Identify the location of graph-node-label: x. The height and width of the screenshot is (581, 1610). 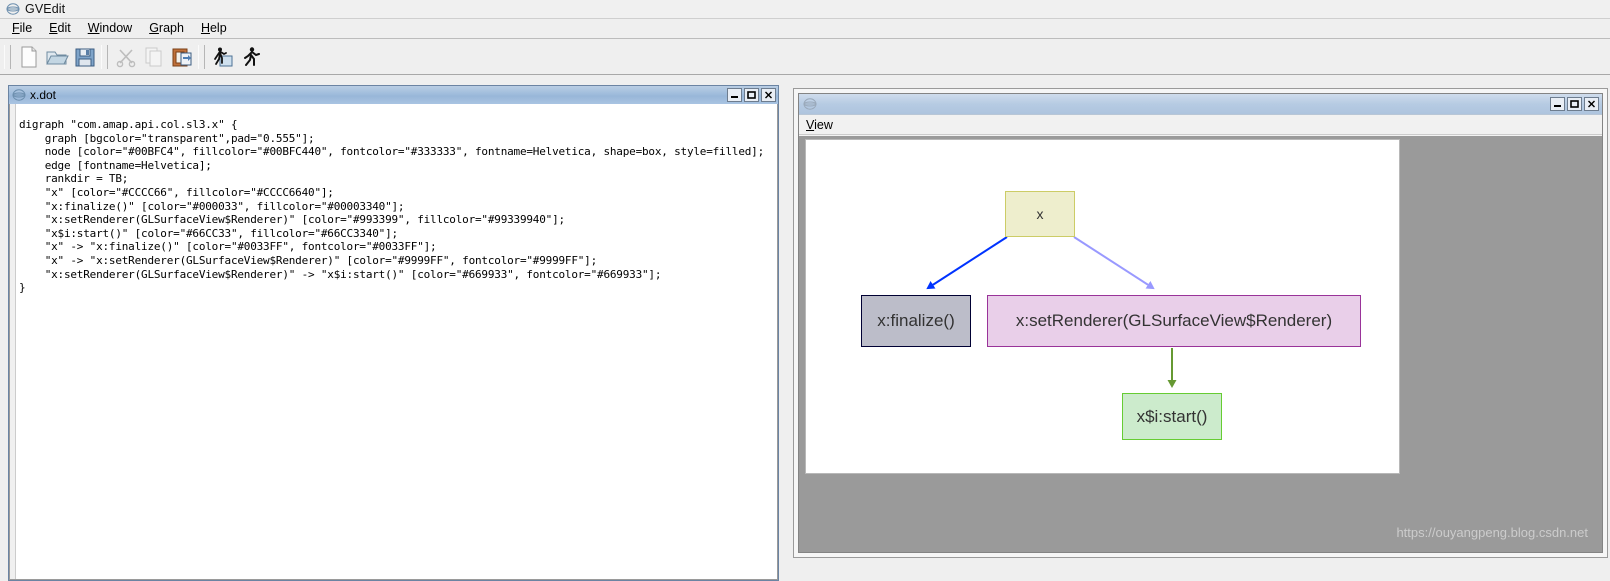
(1040, 214).